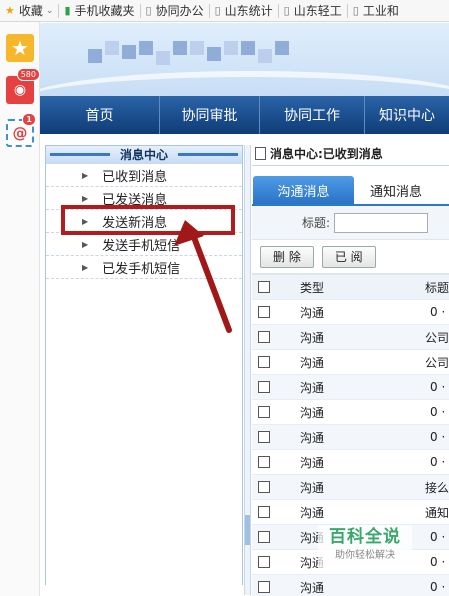 The image size is (449, 596). What do you see at coordinates (203, 276) in the screenshot?
I see `annotation-arrow` at bounding box center [203, 276].